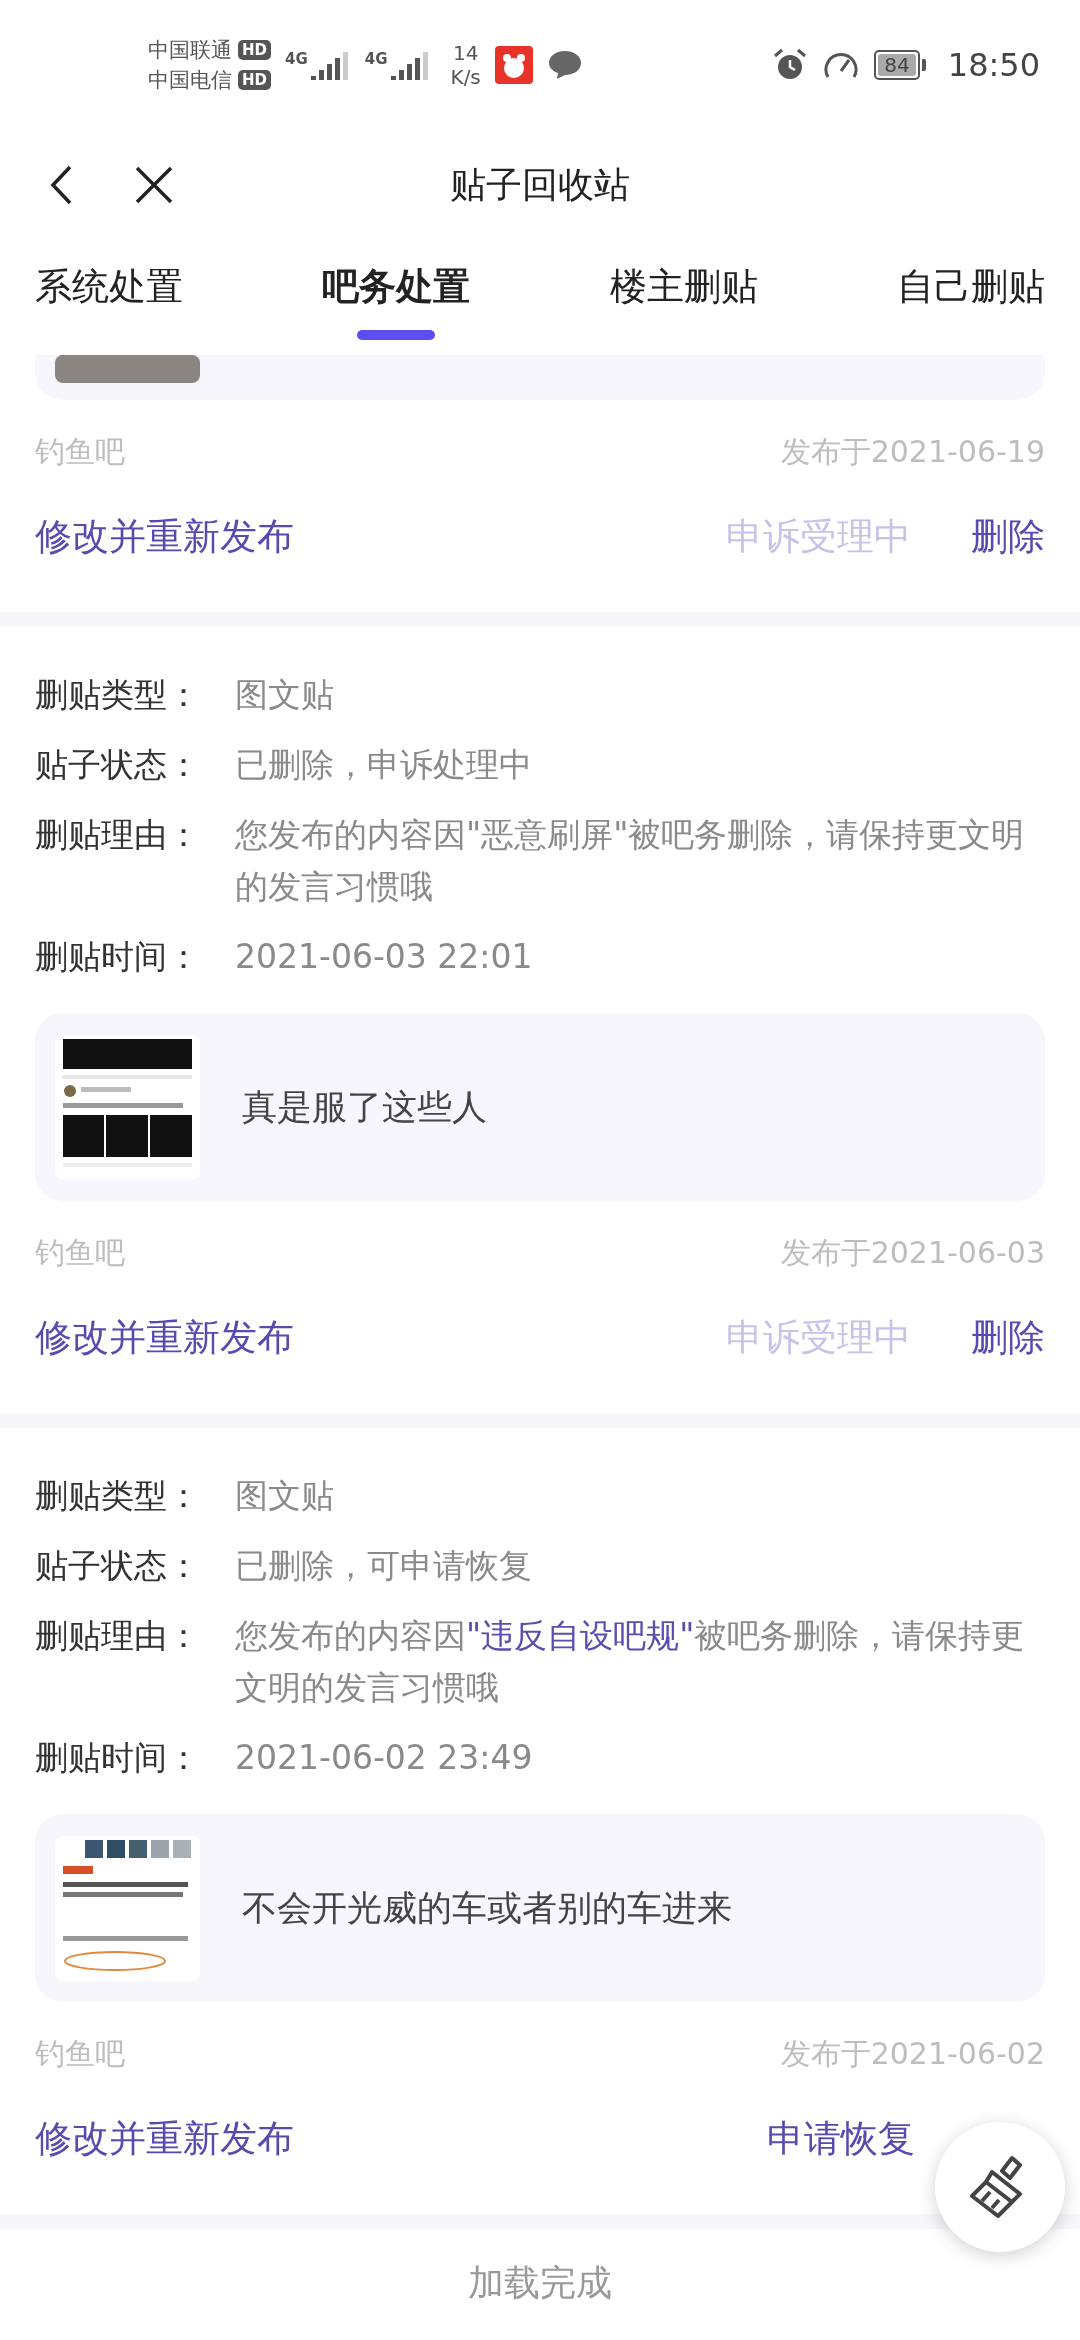 The image size is (1080, 2340). I want to click on field-value: 2021-06-02 23:49, so click(384, 1758).